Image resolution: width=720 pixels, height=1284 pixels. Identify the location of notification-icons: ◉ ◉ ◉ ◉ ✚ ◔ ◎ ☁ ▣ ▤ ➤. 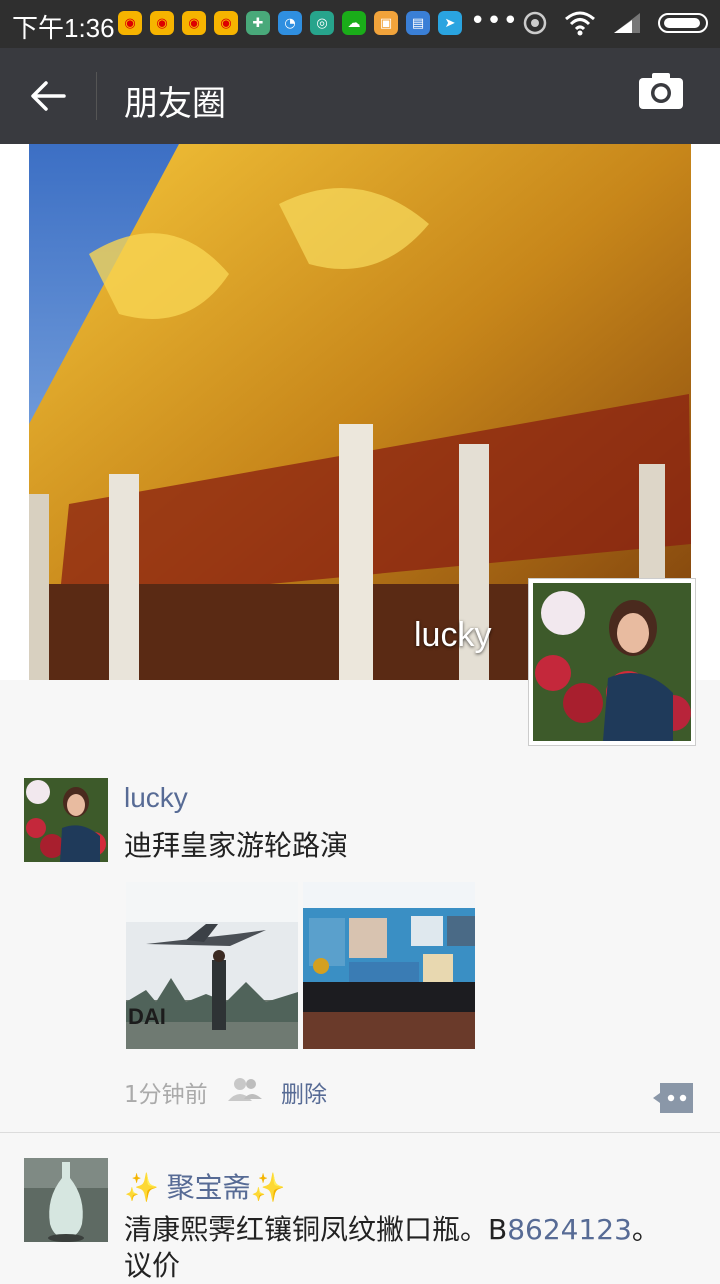
(290, 23).